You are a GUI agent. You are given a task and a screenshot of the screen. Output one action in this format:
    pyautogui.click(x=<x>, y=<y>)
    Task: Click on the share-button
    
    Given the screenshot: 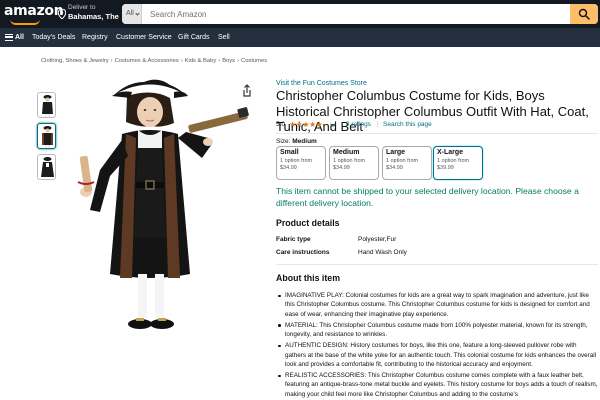 What is the action you would take?
    pyautogui.click(x=247, y=91)
    